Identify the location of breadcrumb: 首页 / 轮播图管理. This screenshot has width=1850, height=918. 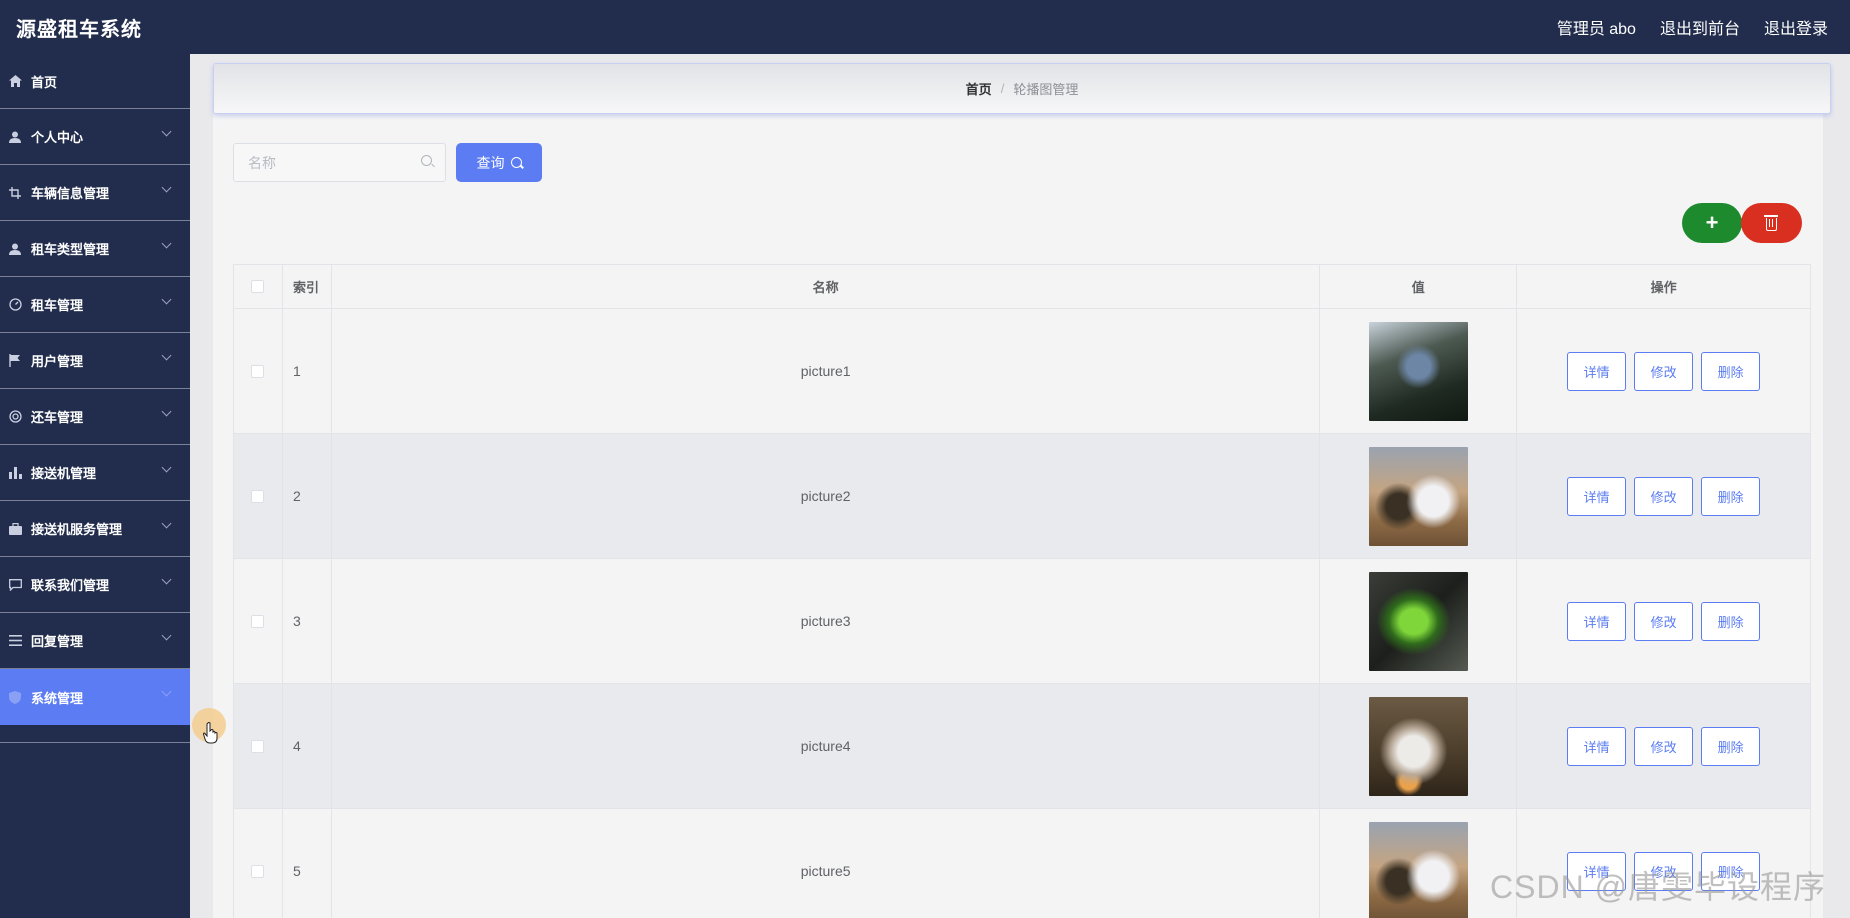
(1022, 88).